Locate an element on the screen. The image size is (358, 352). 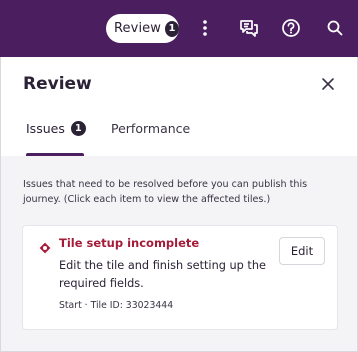
error-diamond-icon is located at coordinates (45, 246).